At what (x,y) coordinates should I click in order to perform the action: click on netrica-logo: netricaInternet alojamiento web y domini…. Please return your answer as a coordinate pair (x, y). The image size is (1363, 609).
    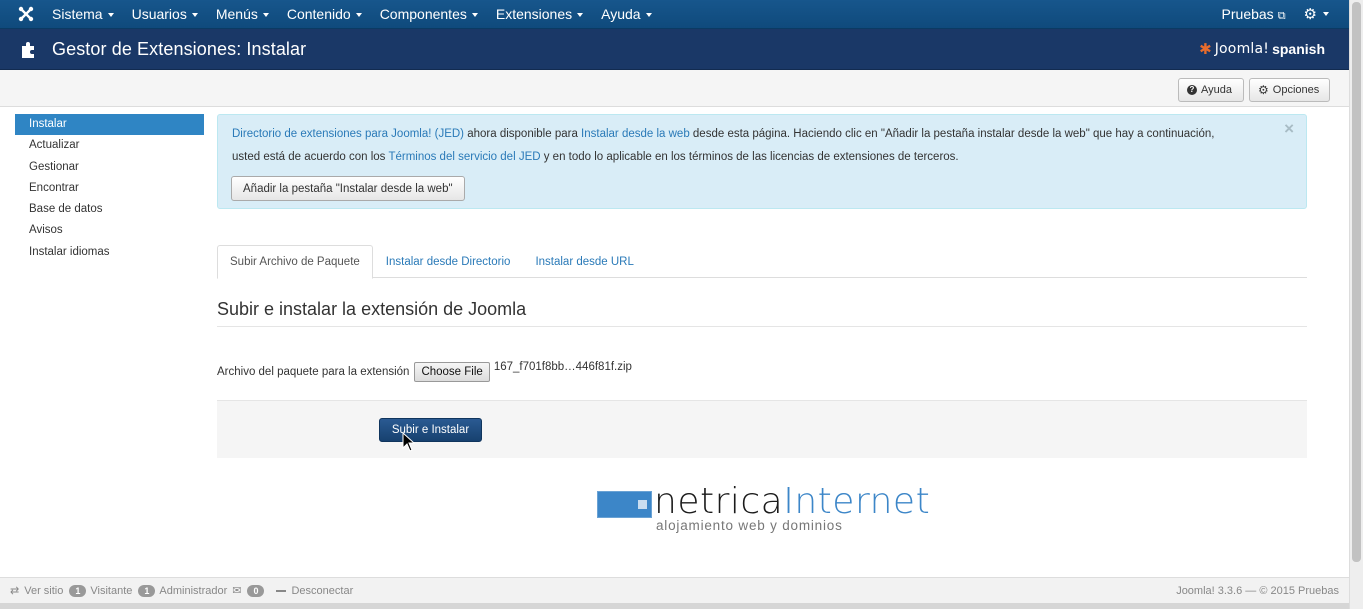
    Looking at the image, I should click on (763, 510).